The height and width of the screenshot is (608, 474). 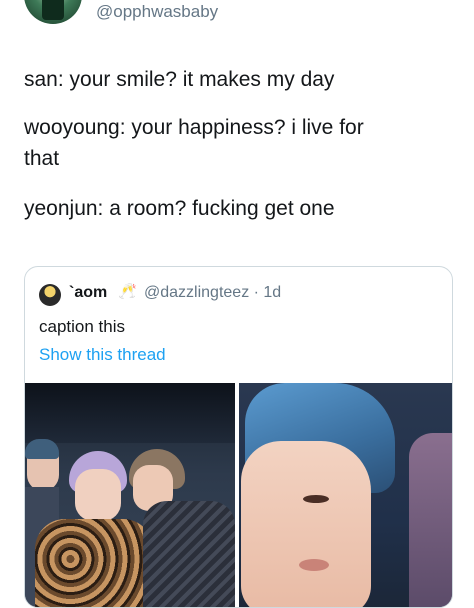 What do you see at coordinates (316, 499) in the screenshot?
I see `closeup-eye` at bounding box center [316, 499].